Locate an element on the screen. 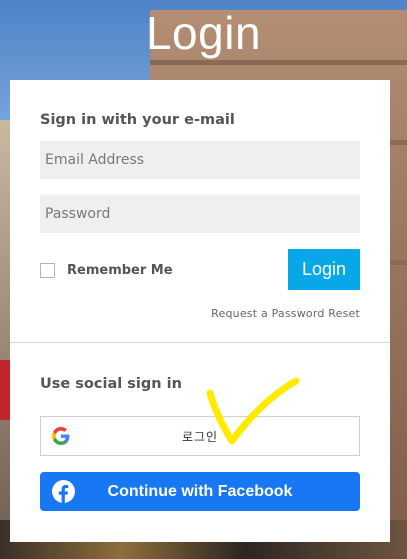 This screenshot has width=407, height=559. remember-me: Remember Me is located at coordinates (106, 270).